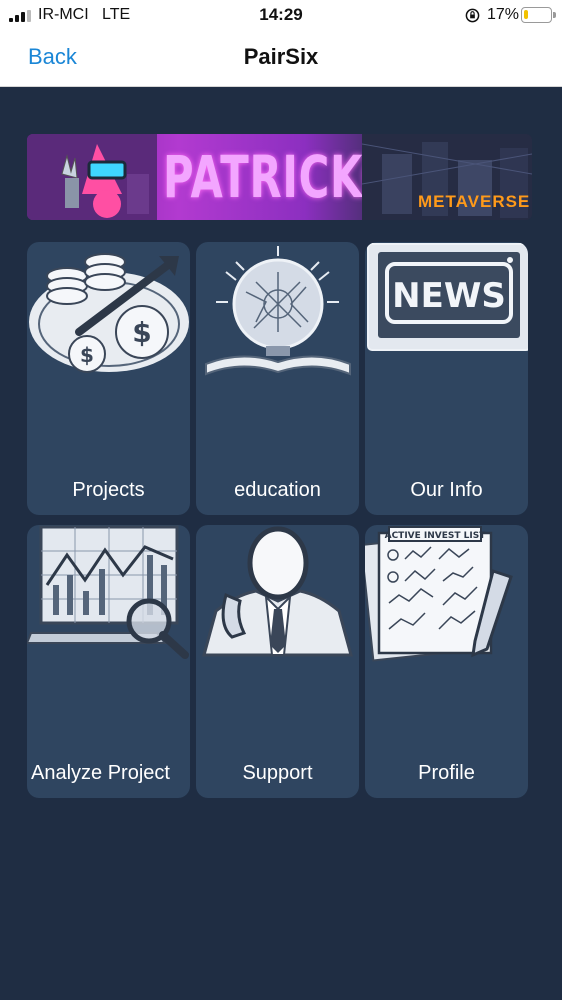  I want to click on news-sign-icon: NEWS, so click(447, 297).